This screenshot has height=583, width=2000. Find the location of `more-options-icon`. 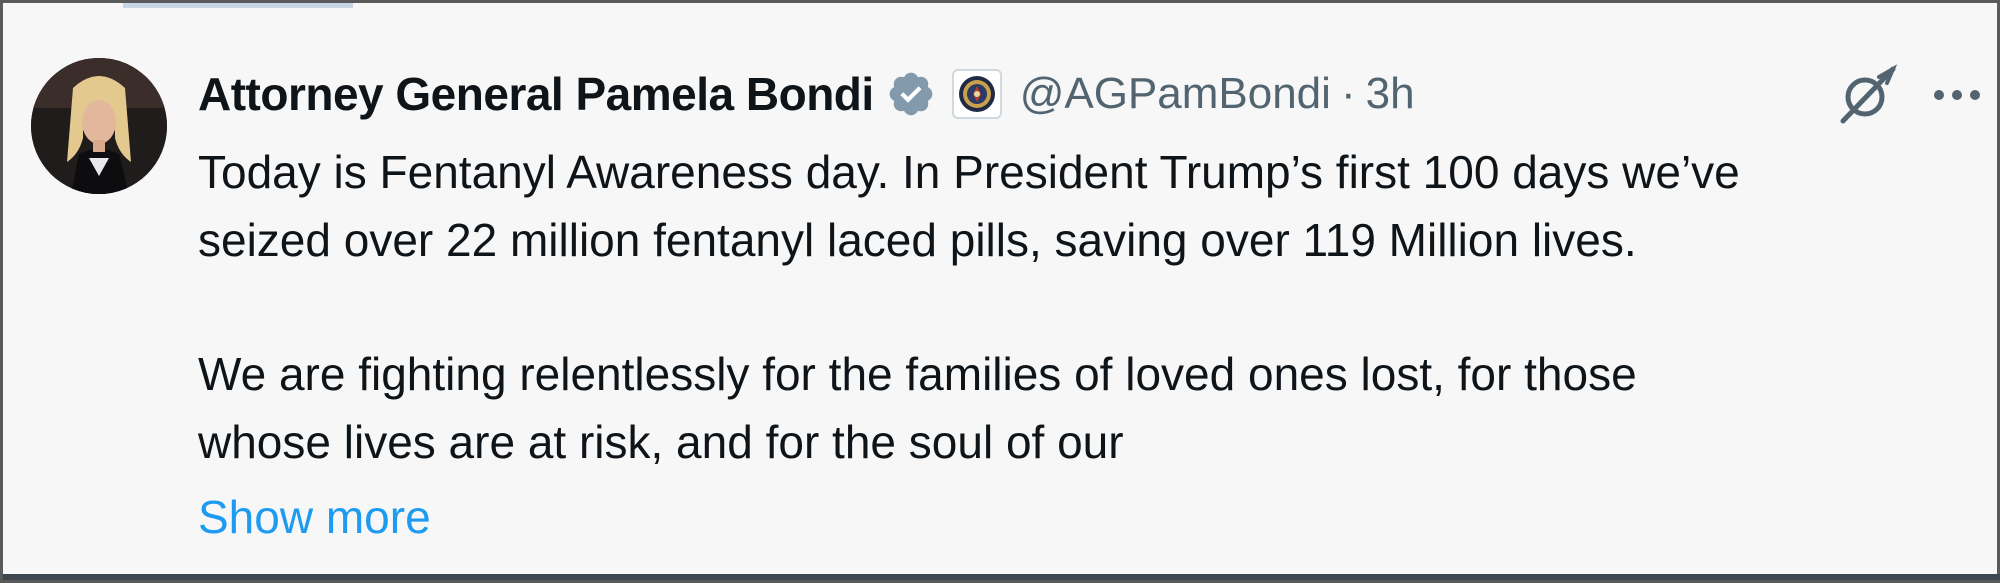

more-options-icon is located at coordinates (1957, 95).